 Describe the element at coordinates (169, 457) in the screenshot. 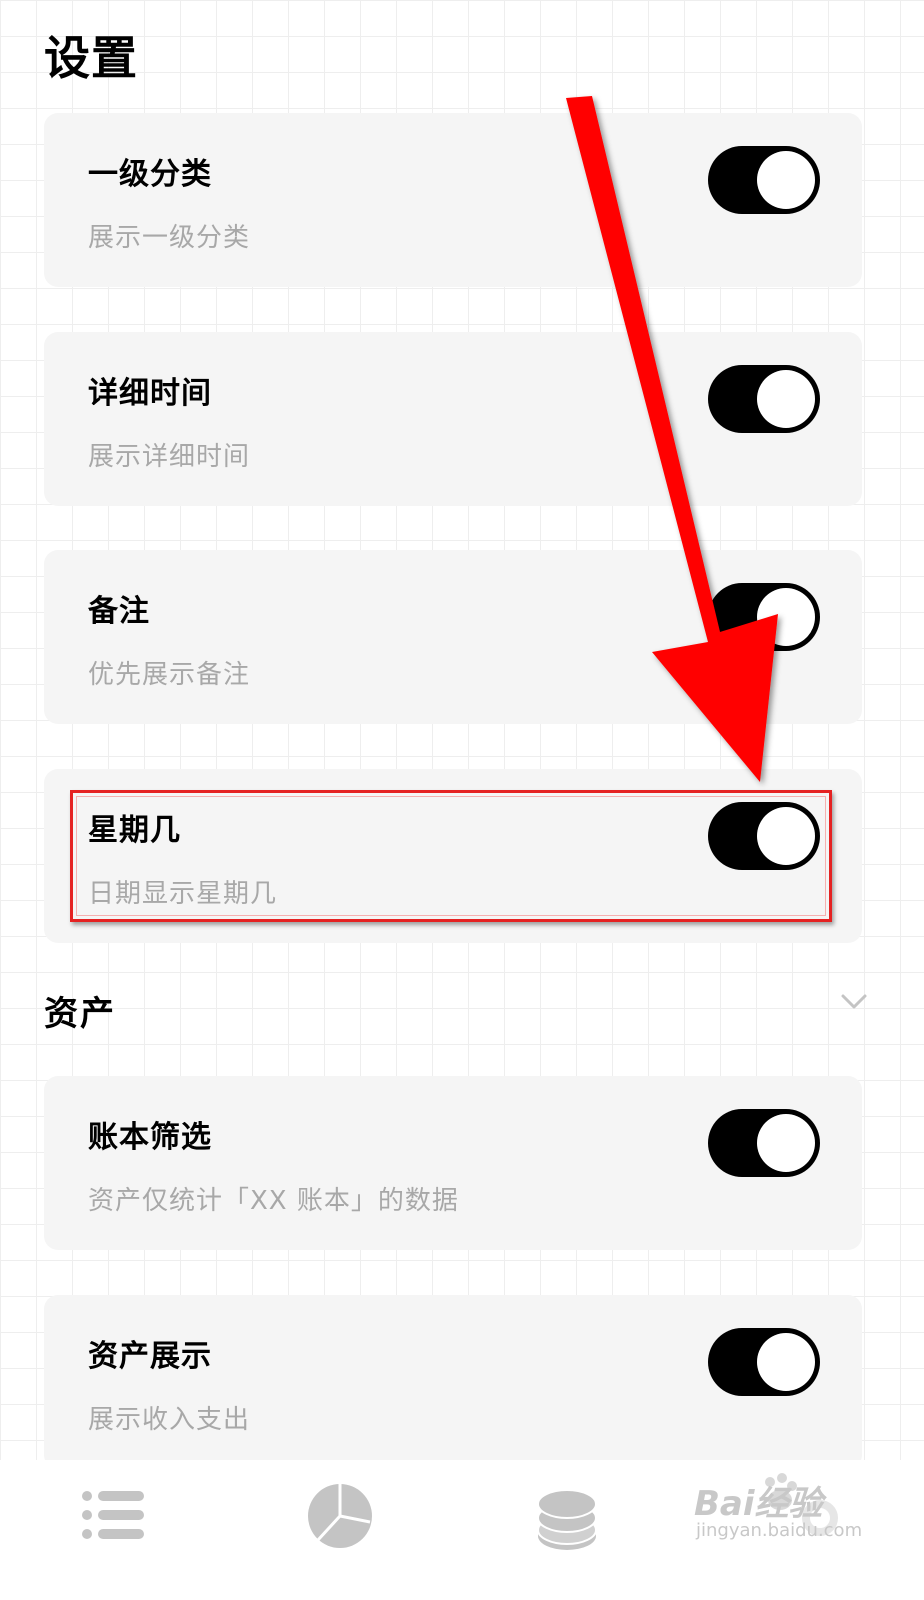

I see `setting-description: 展示详细时间` at that location.